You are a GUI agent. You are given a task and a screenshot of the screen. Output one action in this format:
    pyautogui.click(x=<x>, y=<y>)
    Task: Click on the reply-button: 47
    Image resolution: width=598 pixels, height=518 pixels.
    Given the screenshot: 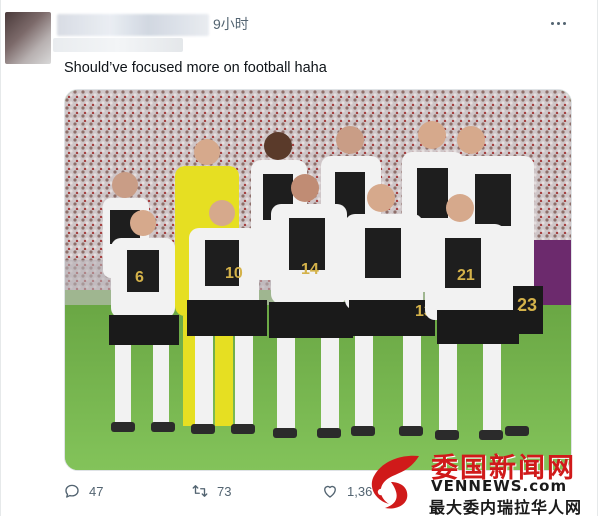 What is the action you would take?
    pyautogui.click(x=83, y=491)
    